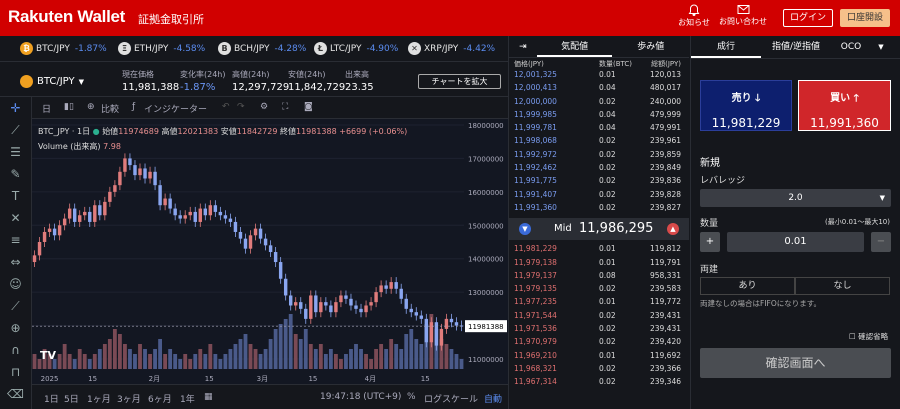 This screenshot has width=900, height=409. What do you see at coordinates (15, 108) in the screenshot?
I see `crosshair-icon: ✛` at bounding box center [15, 108].